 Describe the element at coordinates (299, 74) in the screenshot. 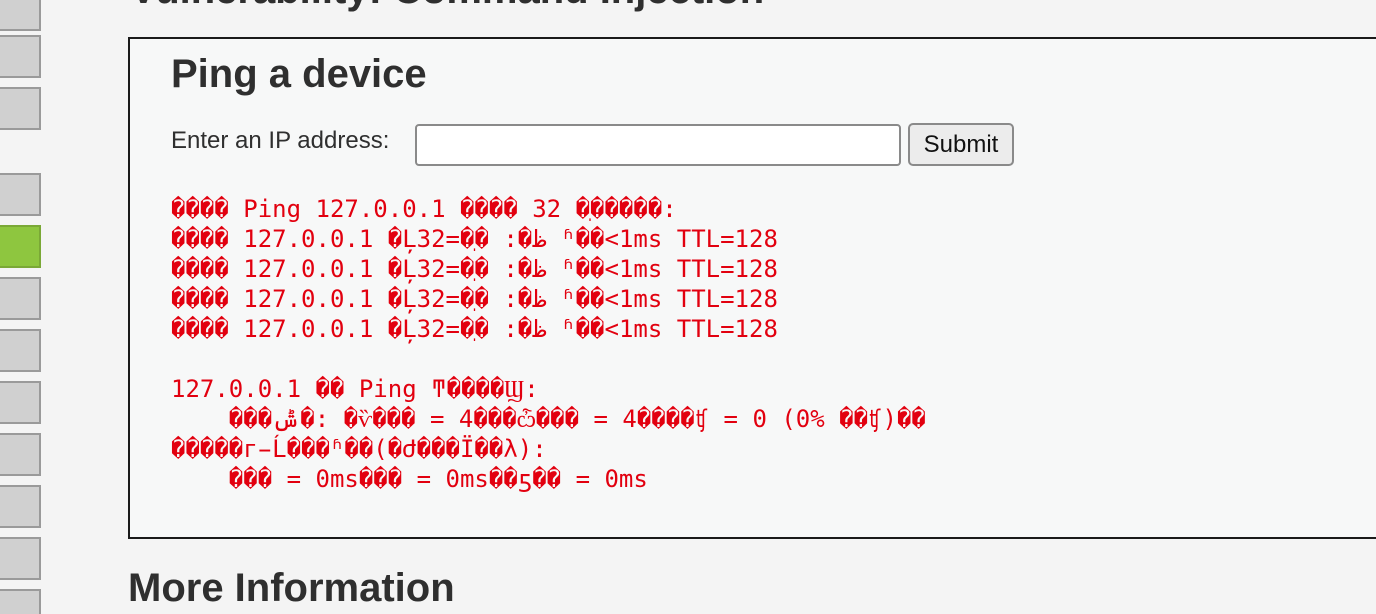

I see `ping-heading: Ping a device` at that location.